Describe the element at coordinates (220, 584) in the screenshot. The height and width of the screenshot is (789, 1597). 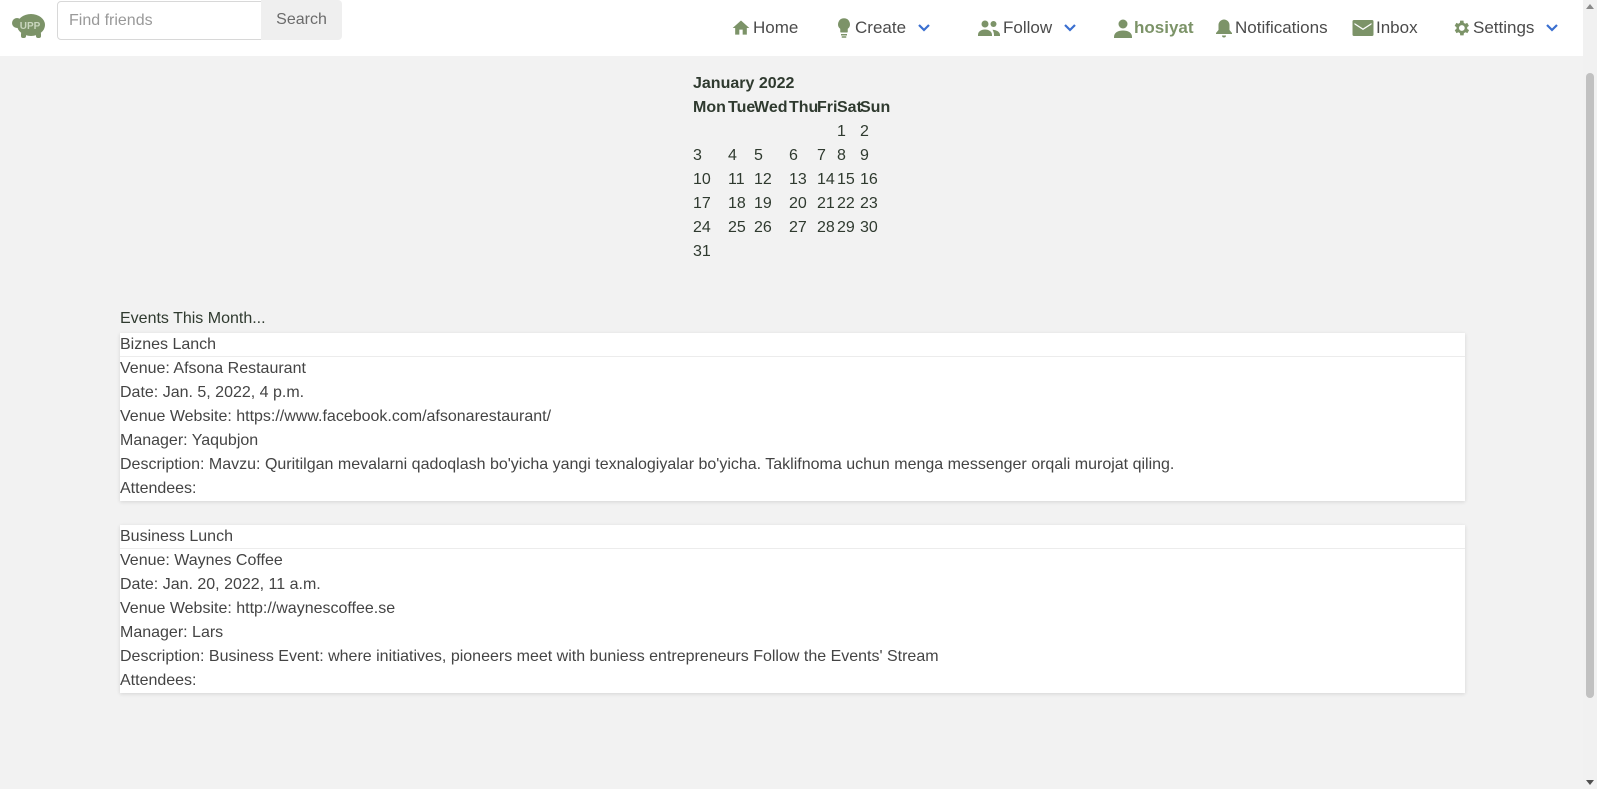
I see `event-date: Date: Jan. 20, 2022, 11 a.m.` at that location.